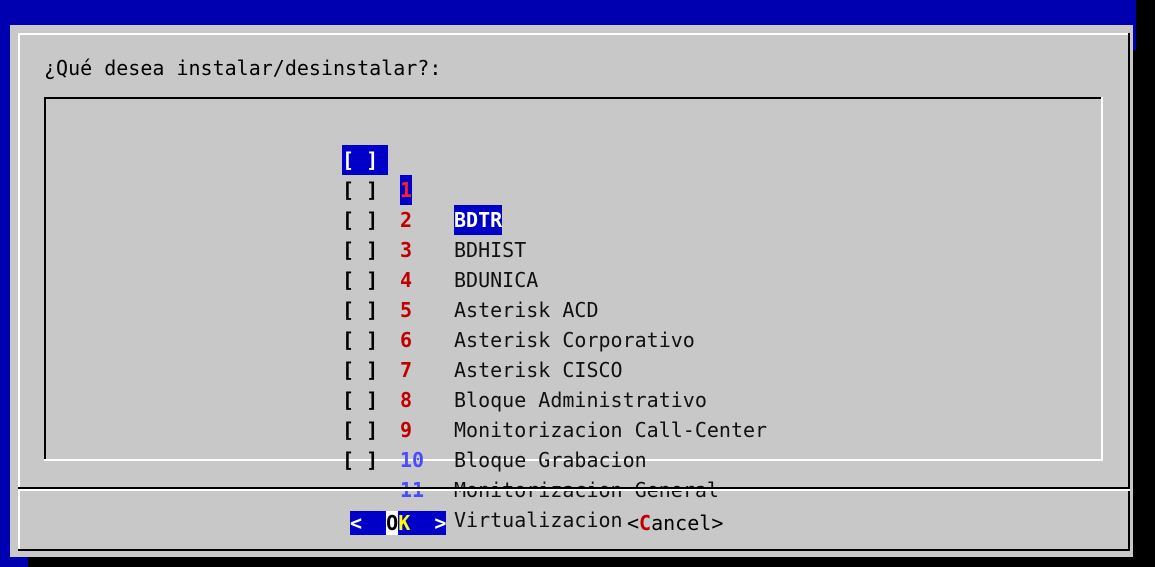 Image resolution: width=1155 pixels, height=567 pixels. Describe the element at coordinates (1102, 279) in the screenshot. I see `list-border-right` at that location.